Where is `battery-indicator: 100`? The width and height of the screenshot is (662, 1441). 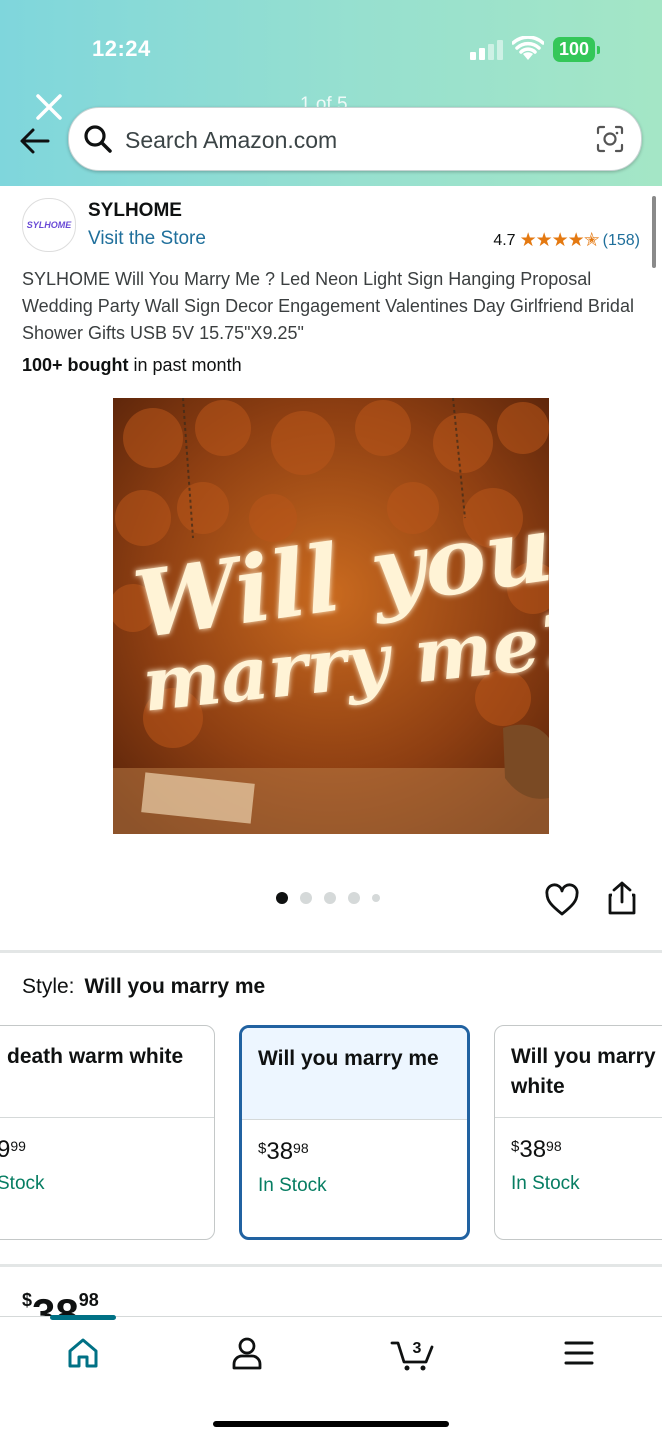
battery-indicator: 100 is located at coordinates (576, 49).